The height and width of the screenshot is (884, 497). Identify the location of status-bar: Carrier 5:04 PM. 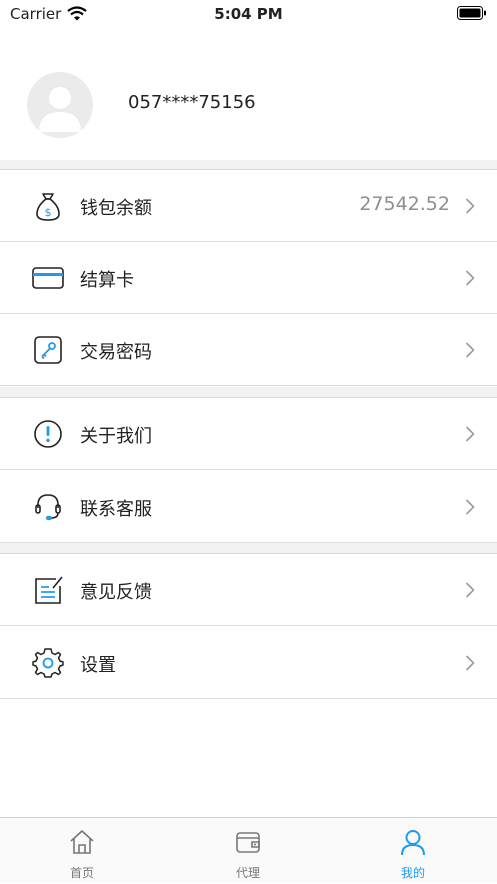
(248, 15).